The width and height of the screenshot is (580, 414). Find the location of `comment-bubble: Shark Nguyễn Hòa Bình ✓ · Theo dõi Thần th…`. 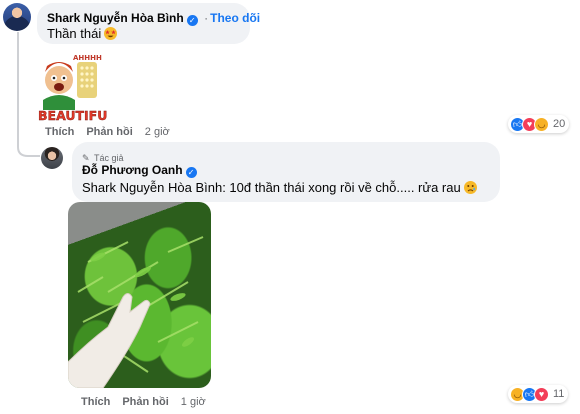

comment-bubble: Shark Nguyễn Hòa Bình ✓ · Theo dõi Thần th… is located at coordinates (148, 23).